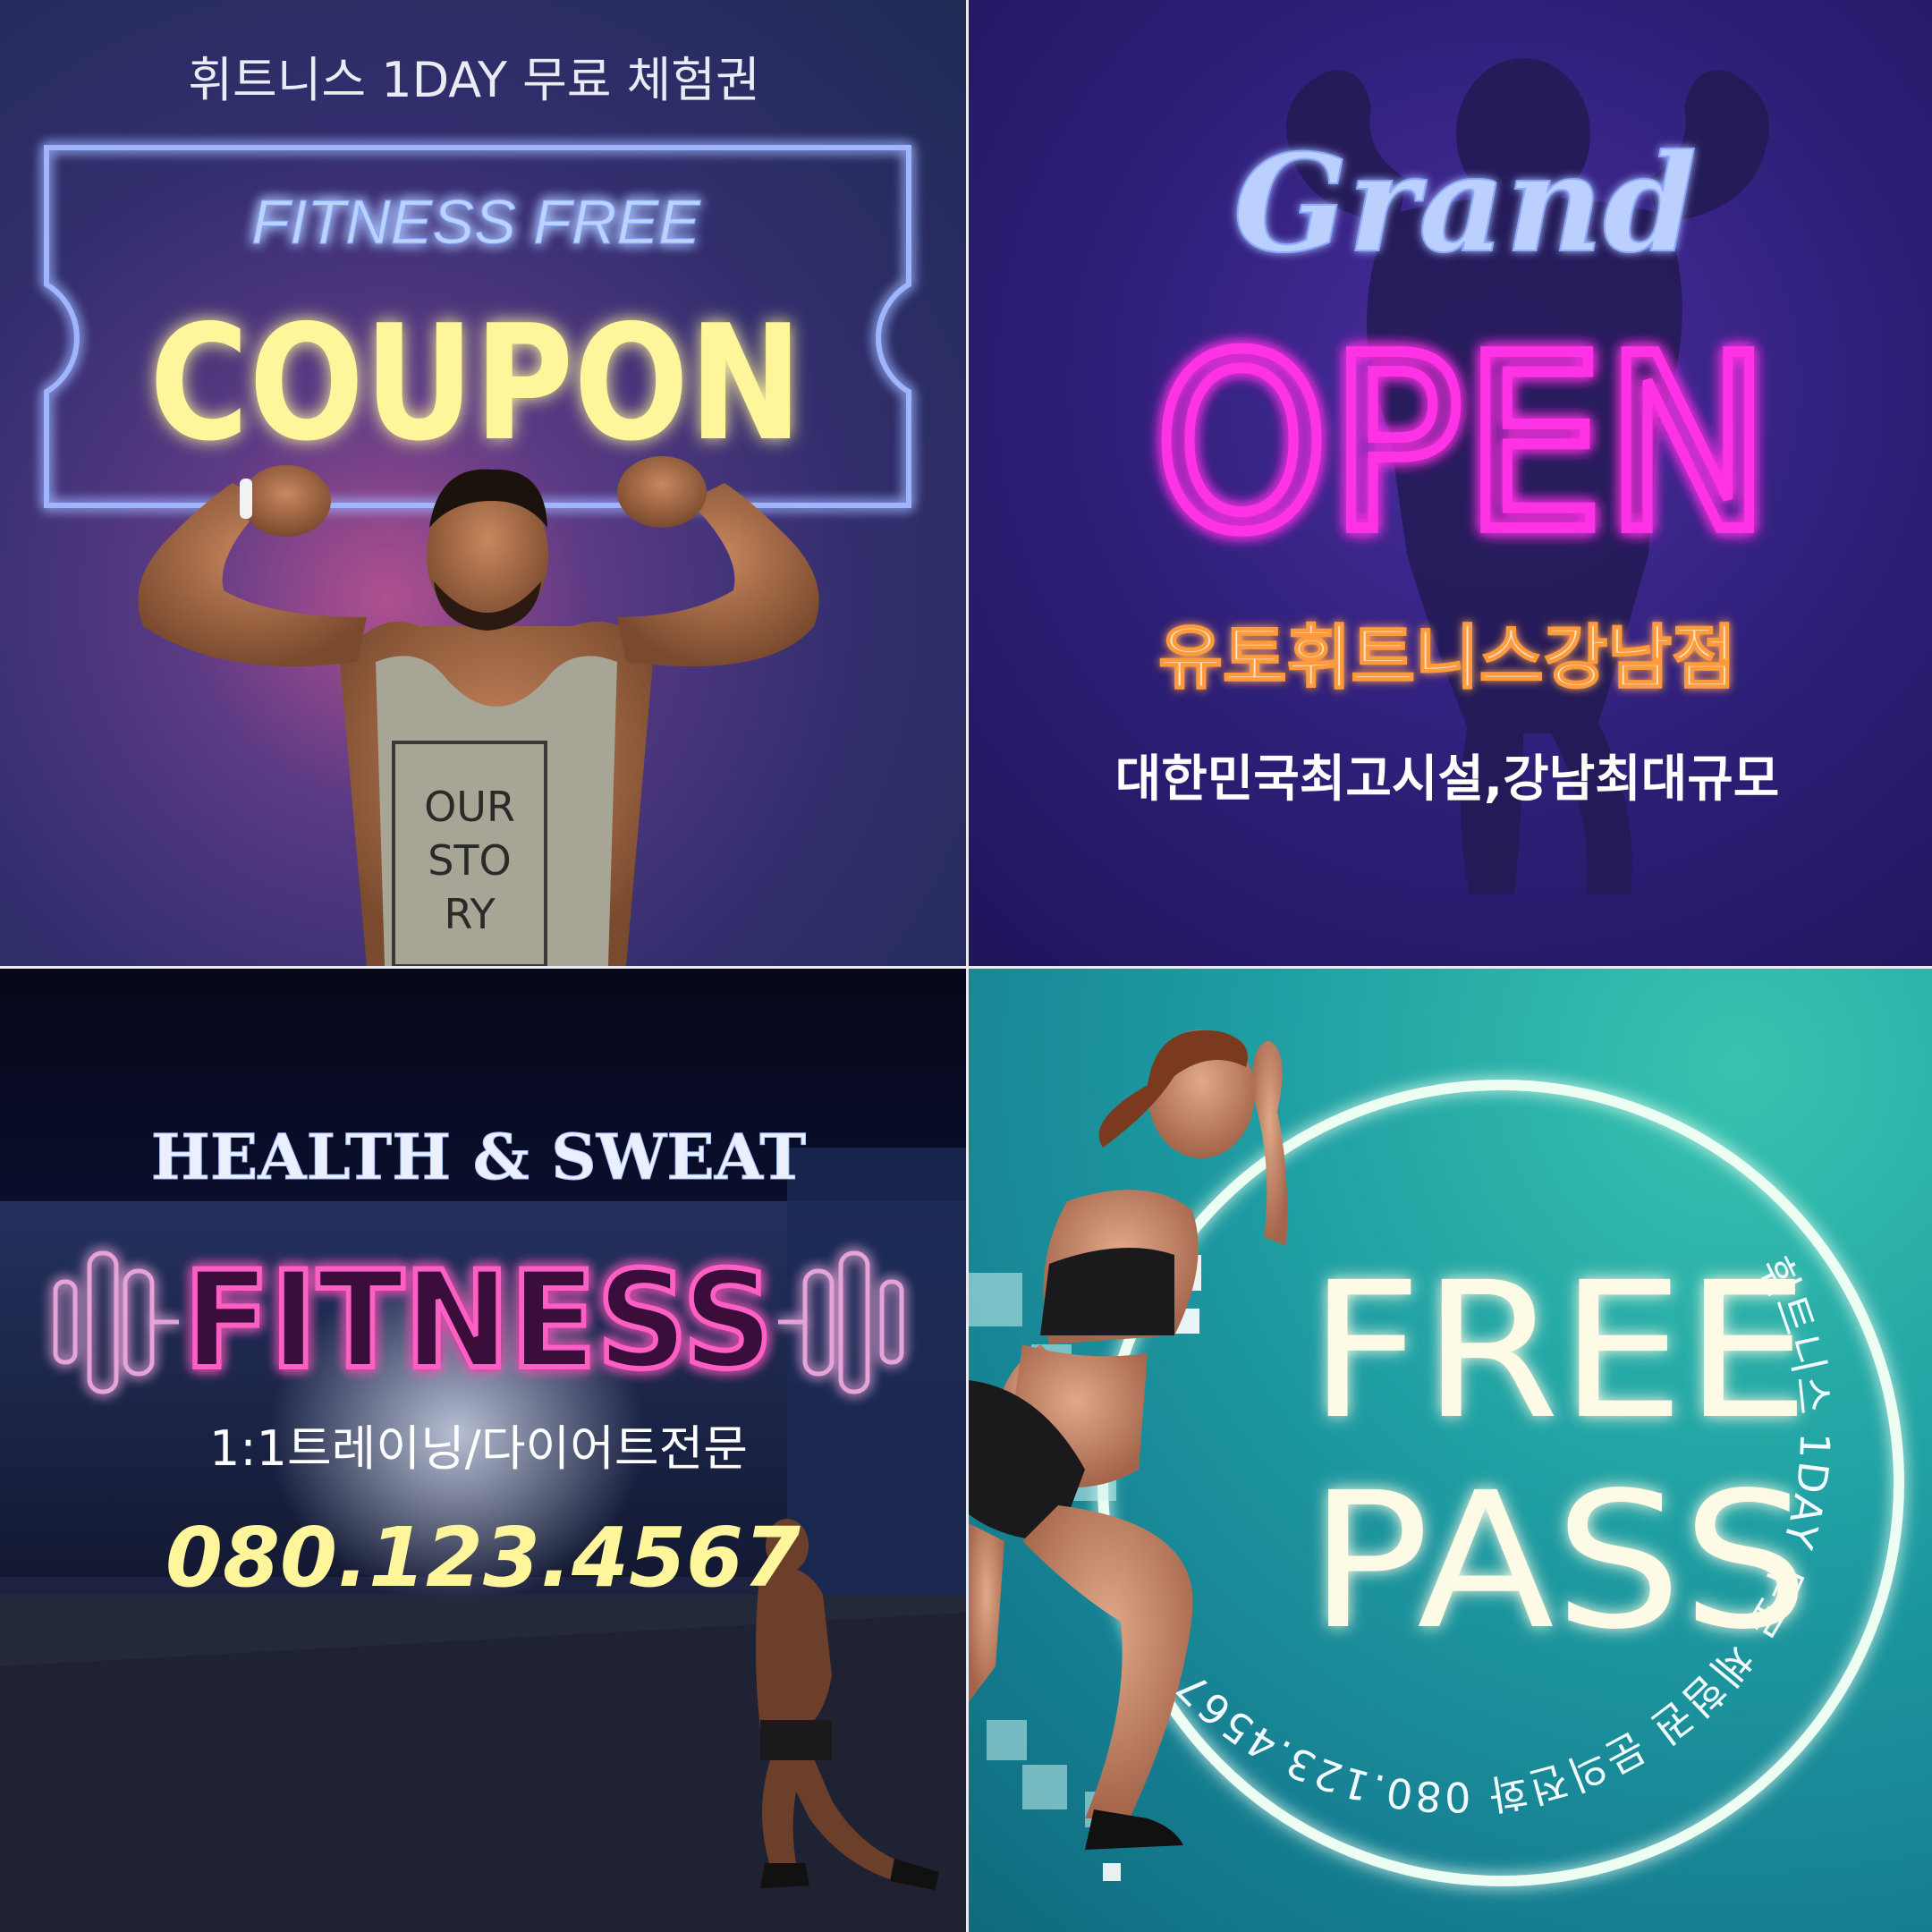  I want to click on health-sweat-headline: HEALTH & SWEAT, so click(479, 1157).